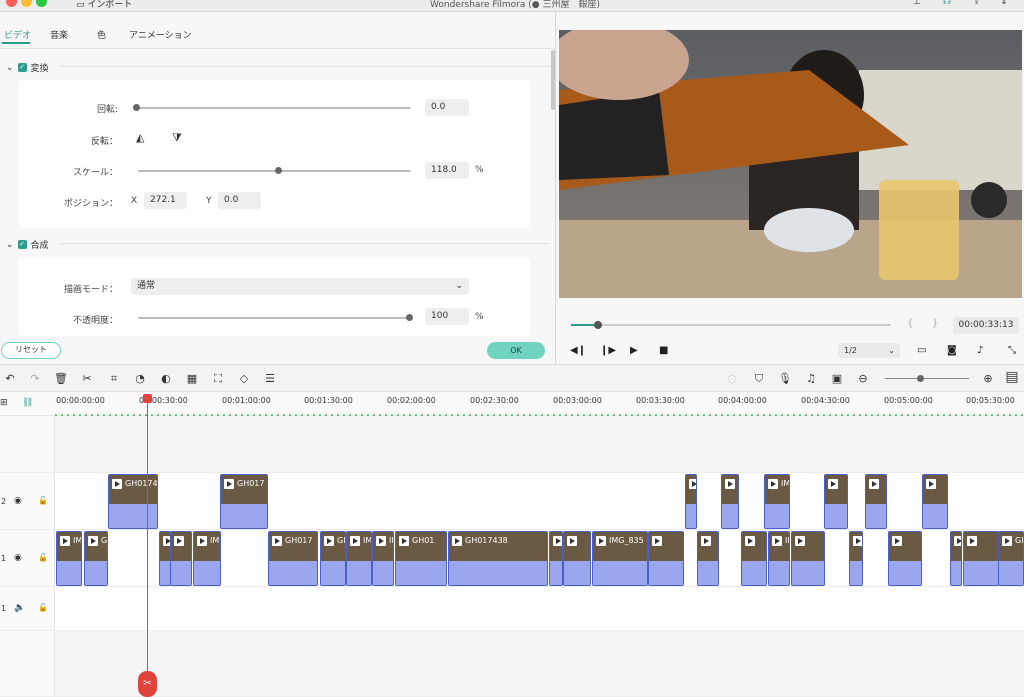 The height and width of the screenshot is (697, 1024). I want to click on timeline-clip: GH0174, so click(133, 501).